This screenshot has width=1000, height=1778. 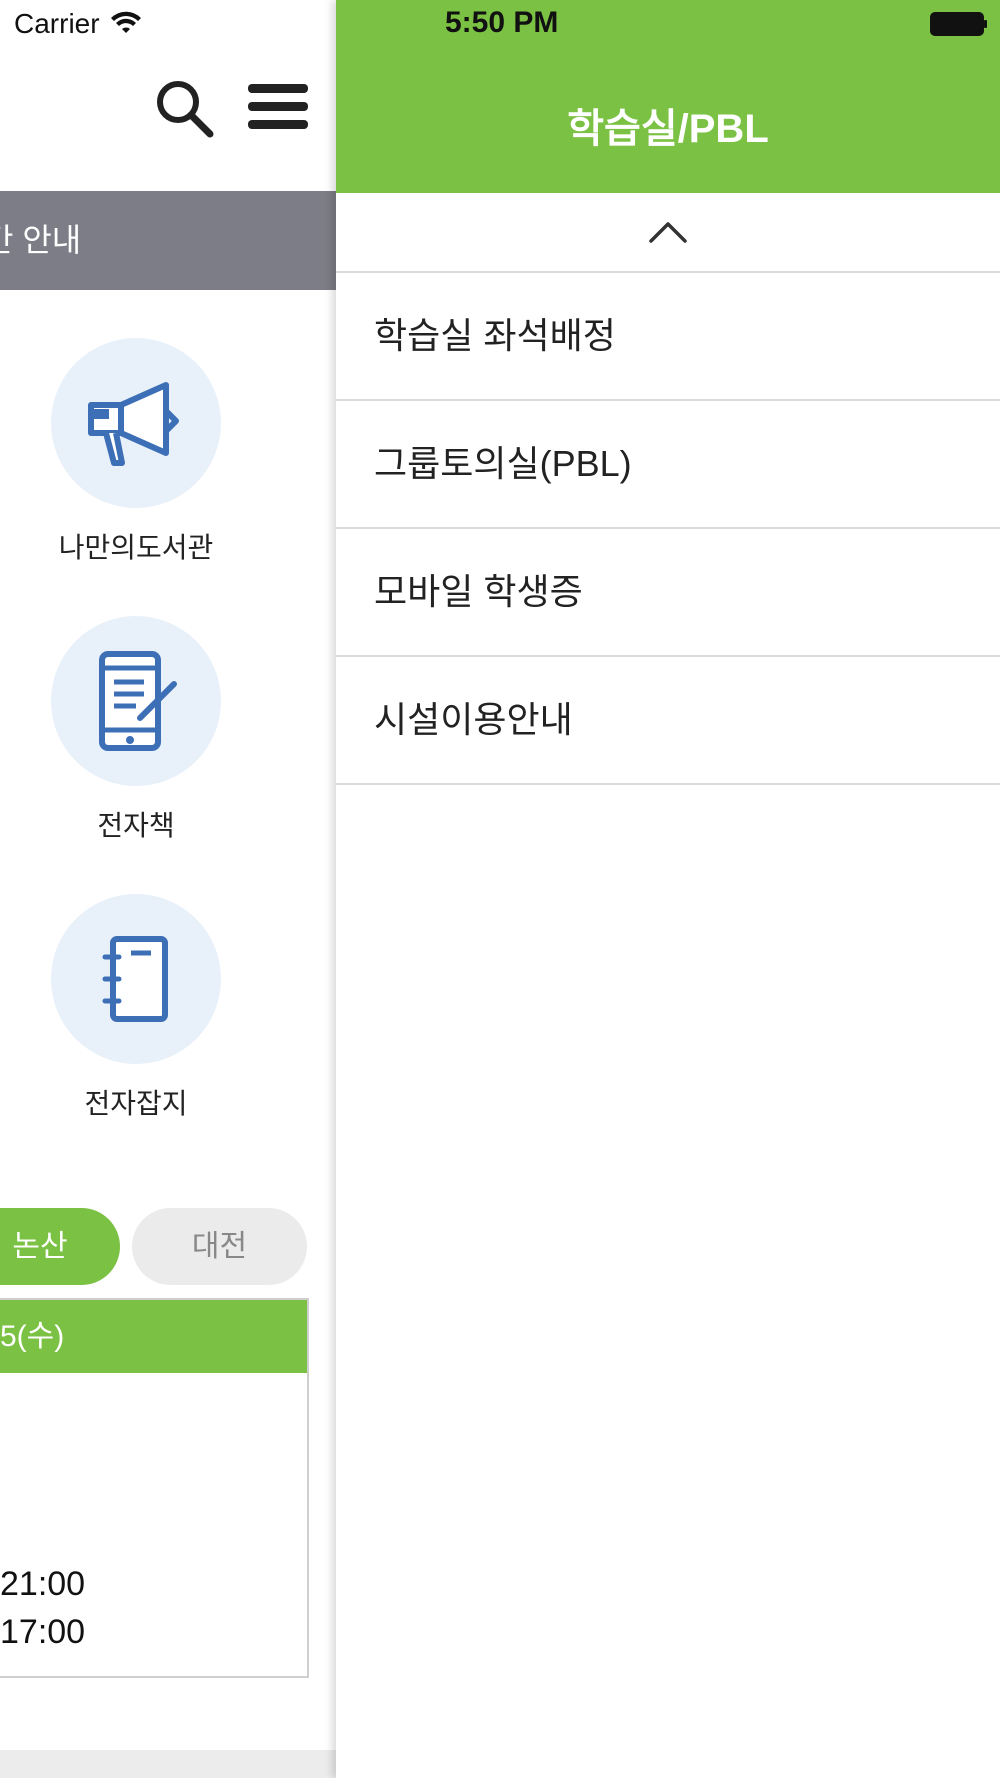 I want to click on menu-item-seat-assignment: 학습실 좌석배정, so click(x=668, y=337).